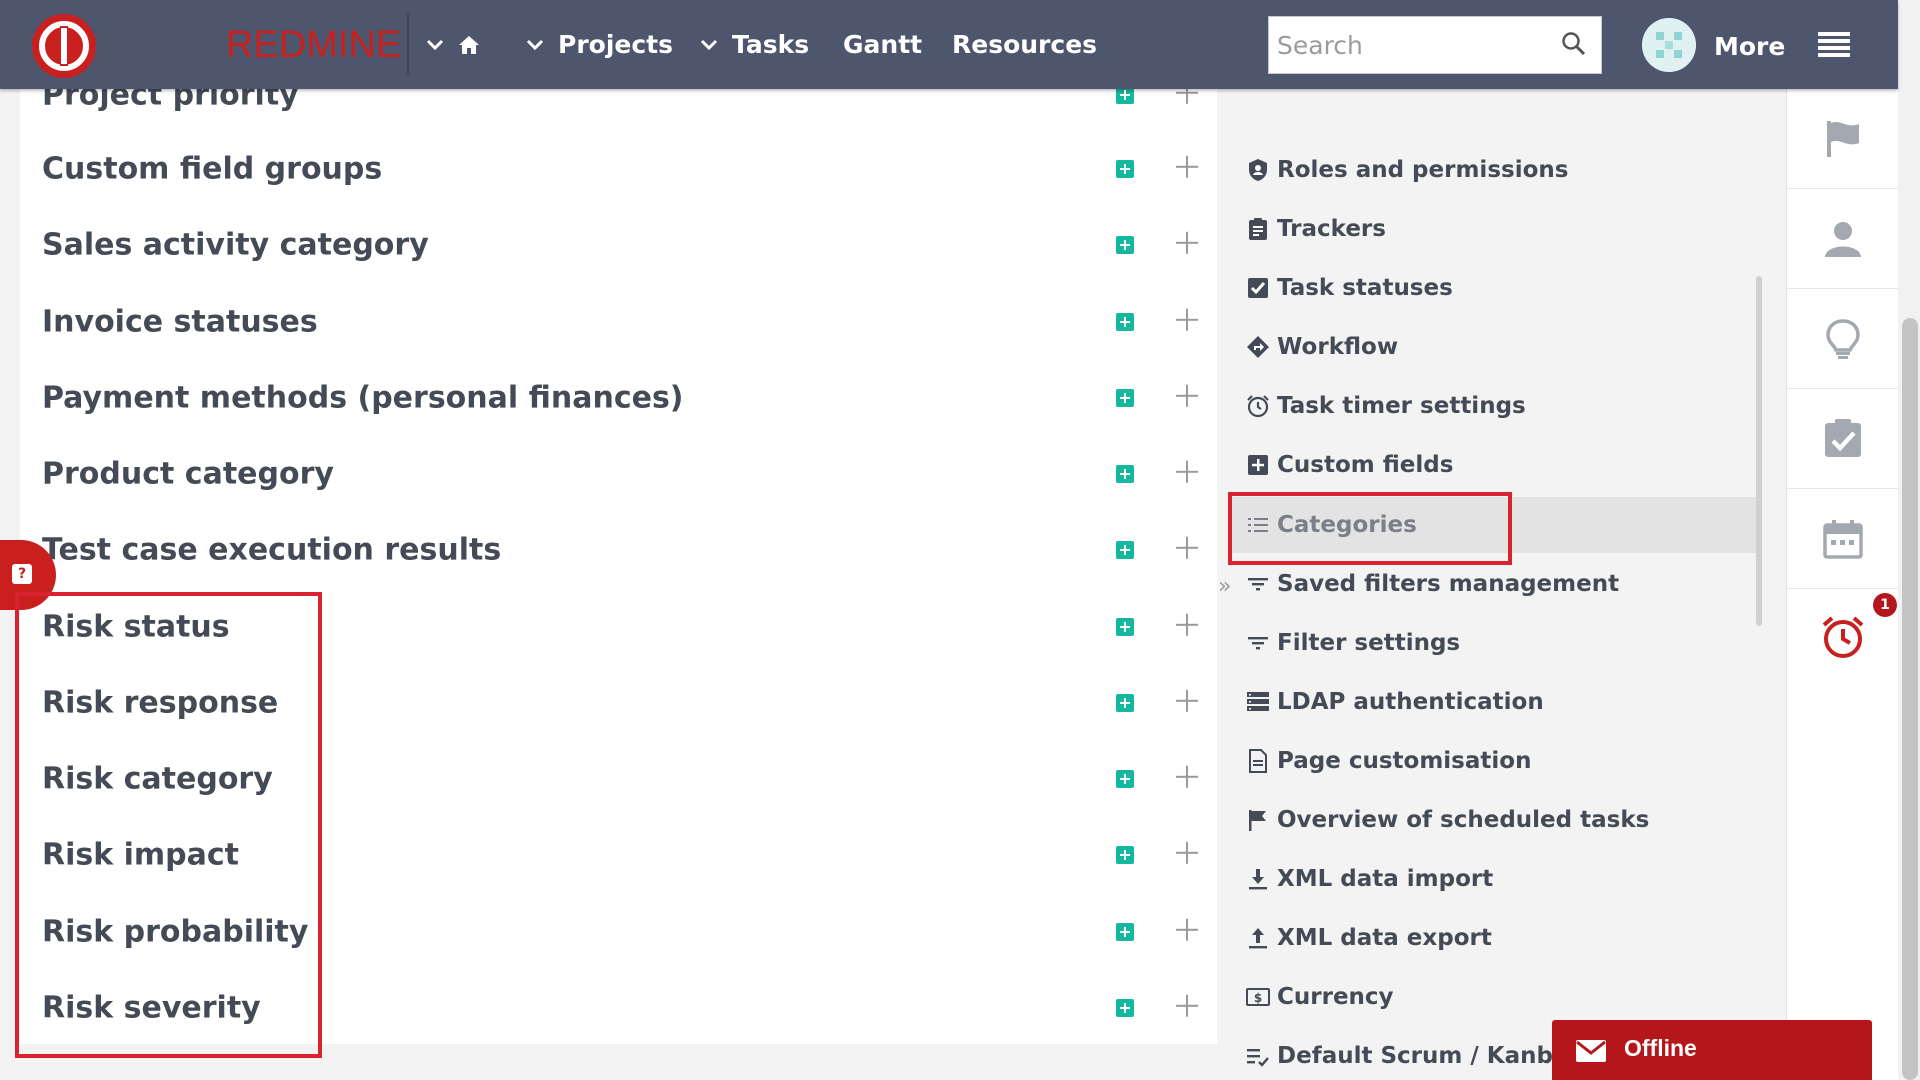  What do you see at coordinates (1496, 643) in the screenshot?
I see `menu-item-filter-settings: Filter settings` at bounding box center [1496, 643].